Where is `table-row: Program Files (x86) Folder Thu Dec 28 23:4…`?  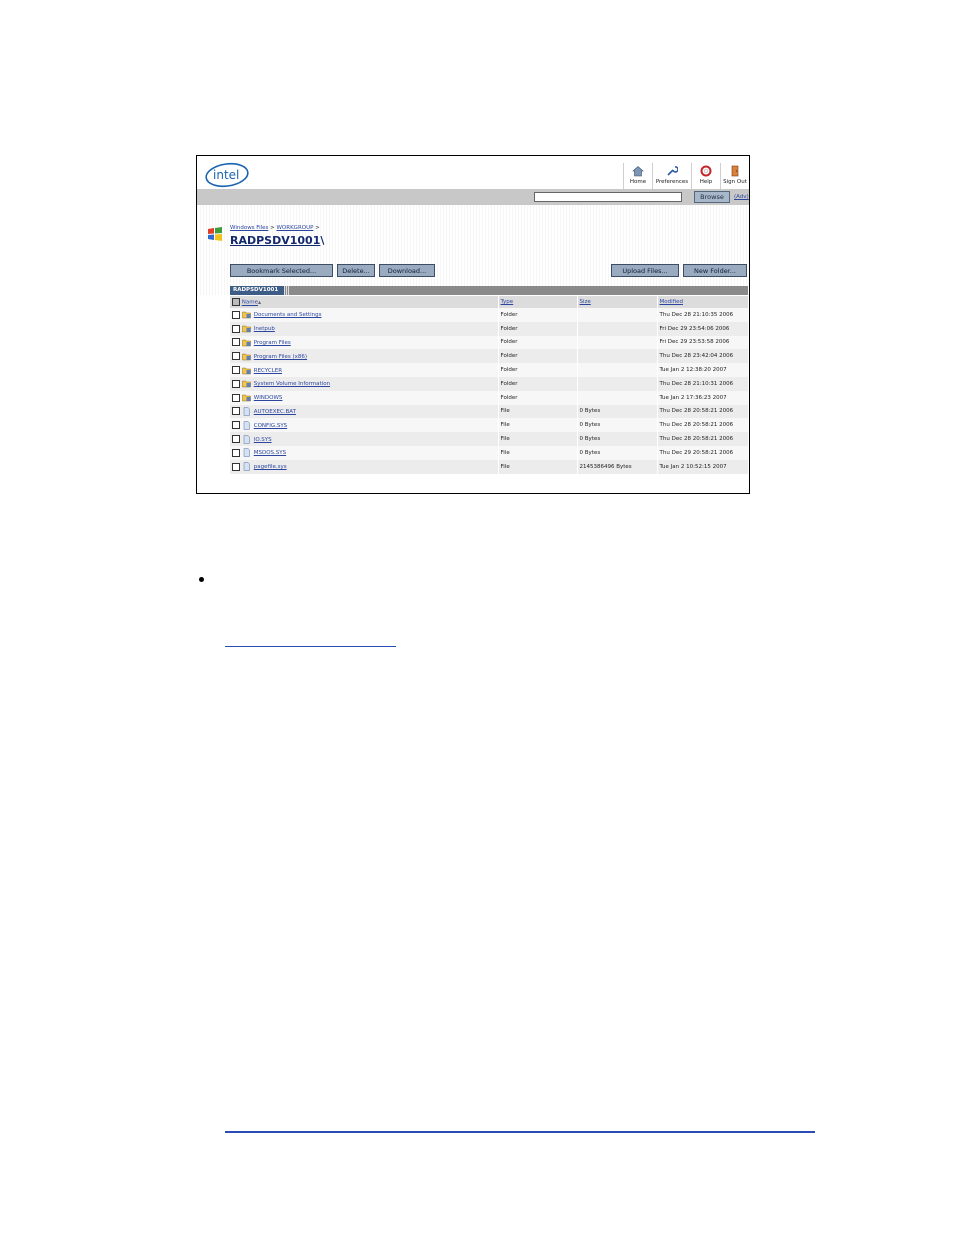 table-row: Program Files (x86) Folder Thu Dec 28 23:4… is located at coordinates (489, 356).